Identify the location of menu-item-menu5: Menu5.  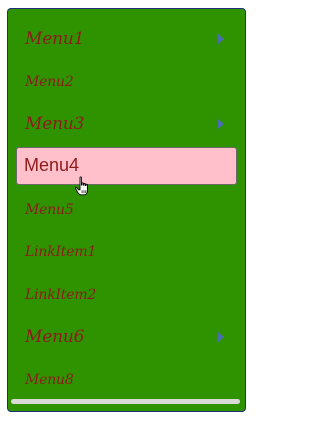
(126, 209).